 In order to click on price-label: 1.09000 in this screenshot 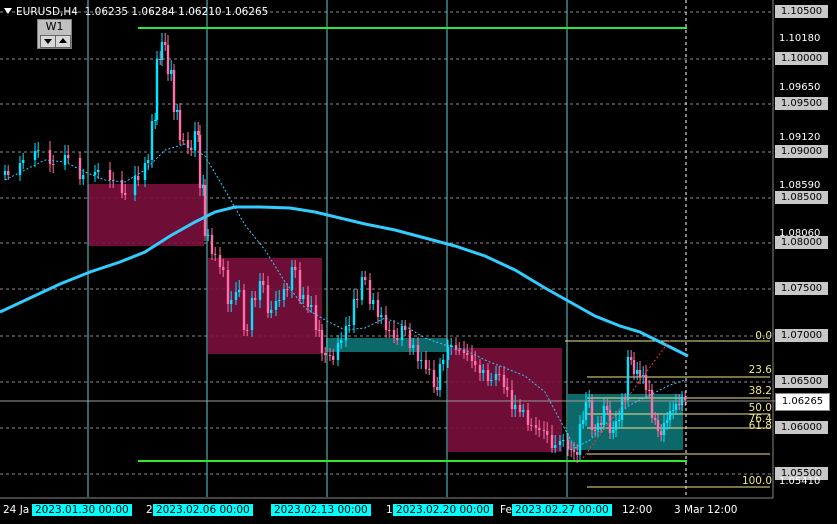, I will do `click(801, 151)`.